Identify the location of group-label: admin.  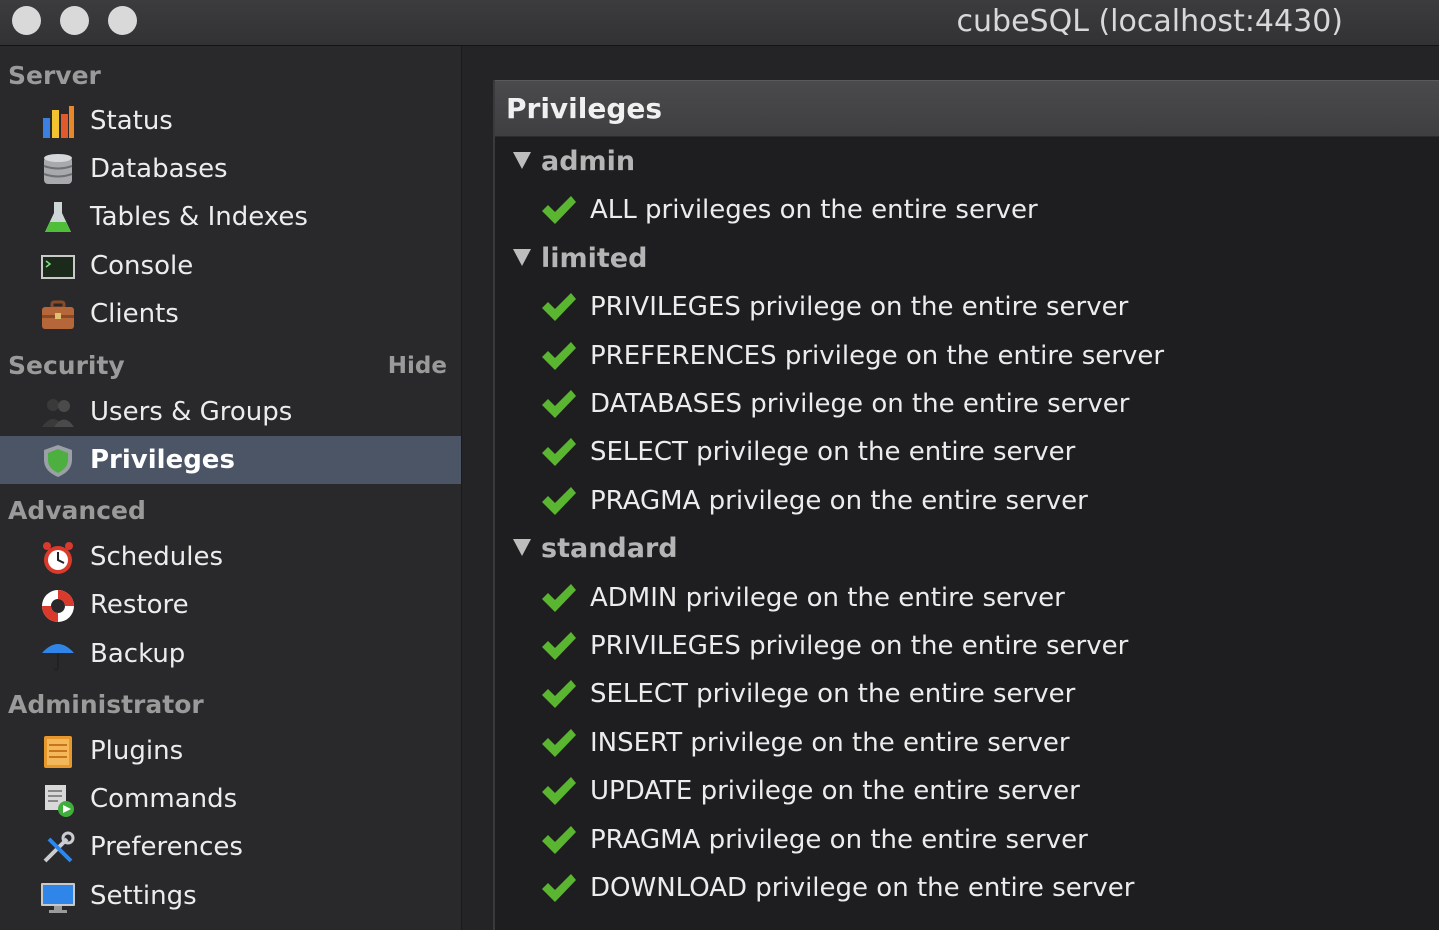
(588, 161).